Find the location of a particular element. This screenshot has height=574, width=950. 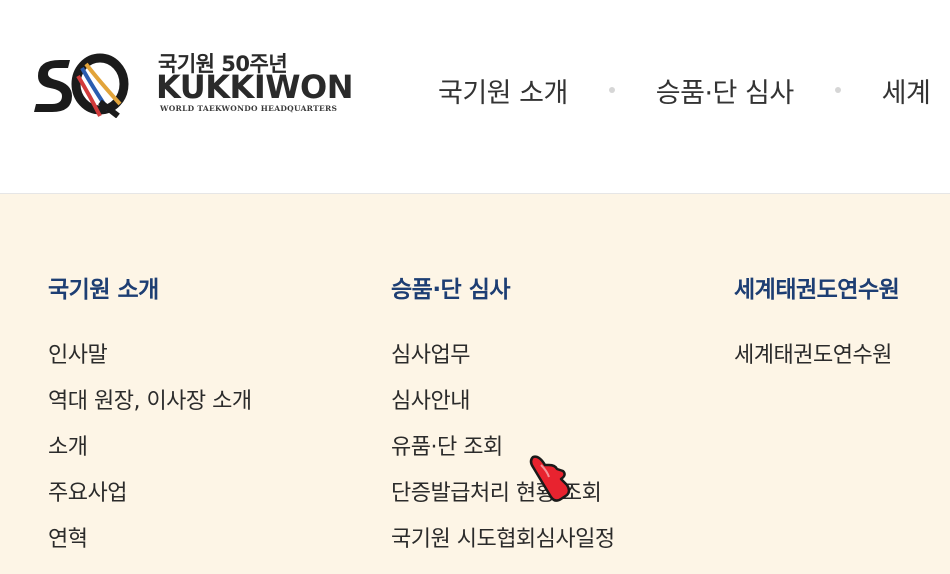

fifty-anniversary-logo-icon is located at coordinates (81, 85).